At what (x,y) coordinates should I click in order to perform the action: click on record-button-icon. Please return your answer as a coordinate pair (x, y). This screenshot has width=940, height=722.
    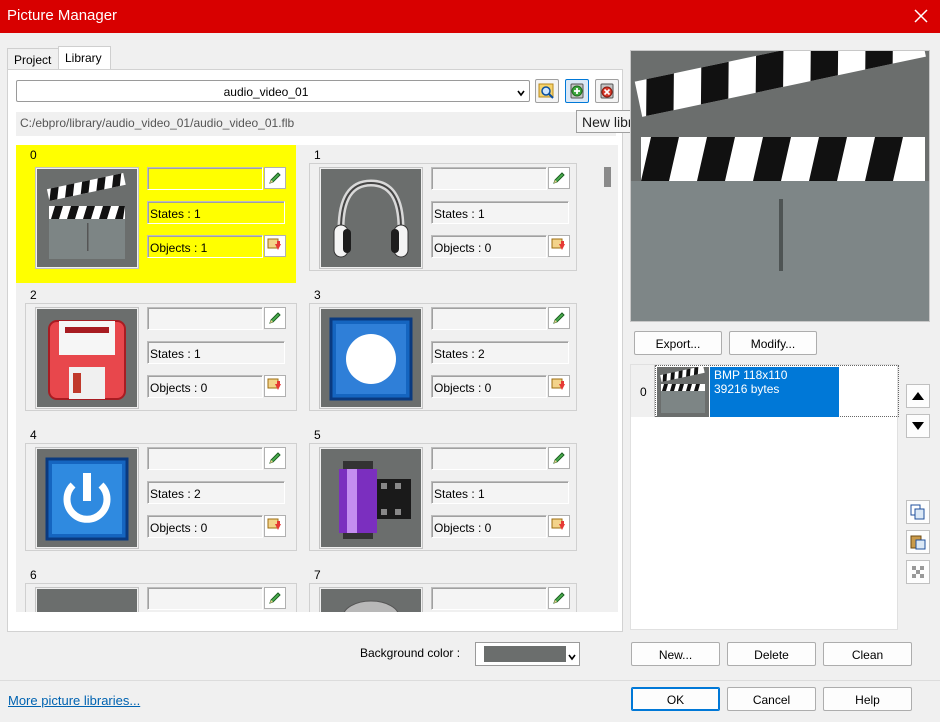
    Looking at the image, I should click on (371, 359).